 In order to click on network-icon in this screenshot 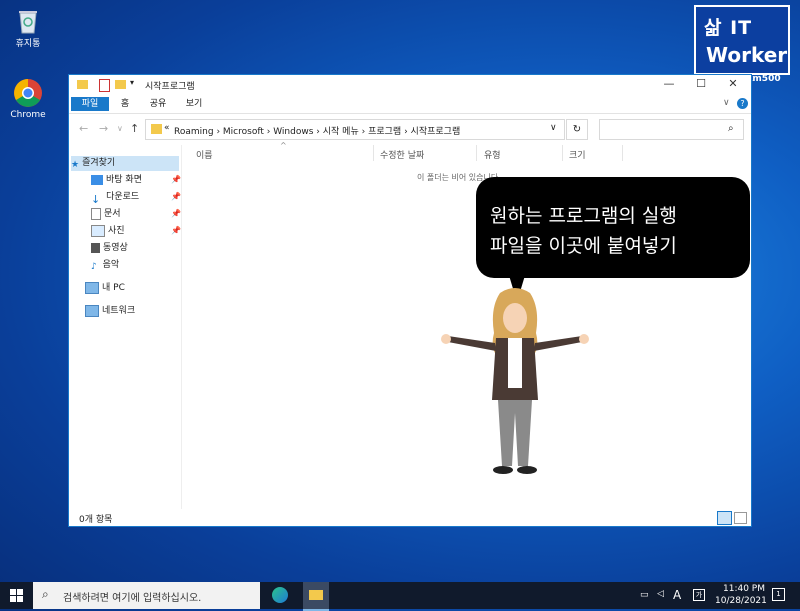, I will do `click(92, 310)`.